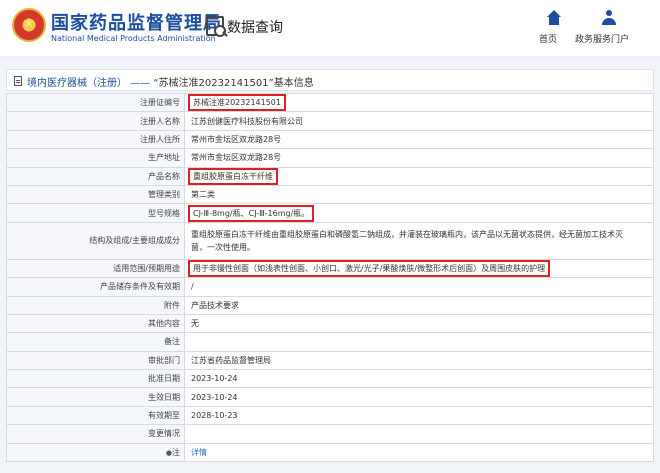  I want to click on row-key: 注册人住所, so click(95, 139).